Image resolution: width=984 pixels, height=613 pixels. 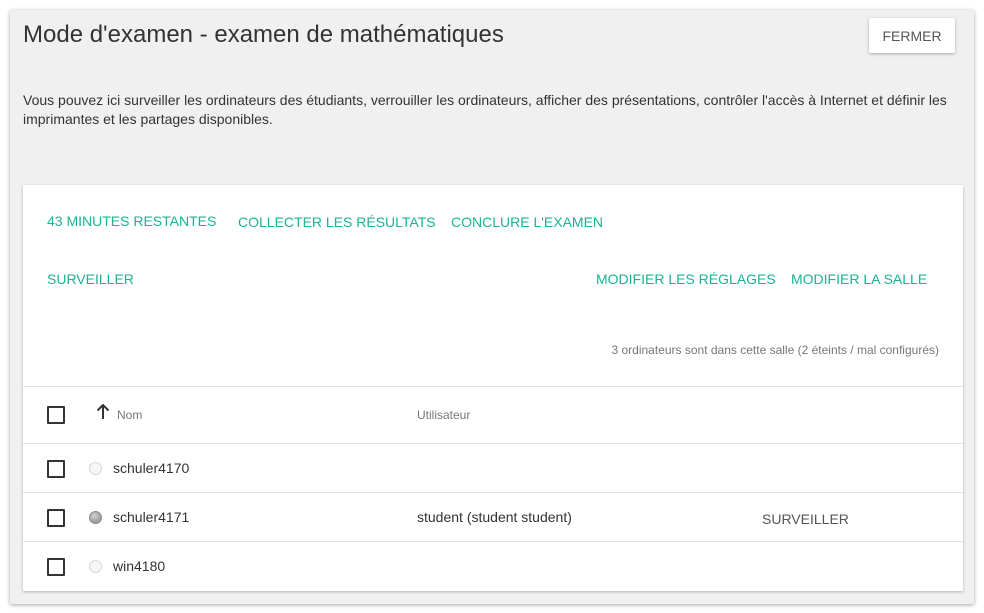 I want to click on computer-name: win4180, so click(x=139, y=566).